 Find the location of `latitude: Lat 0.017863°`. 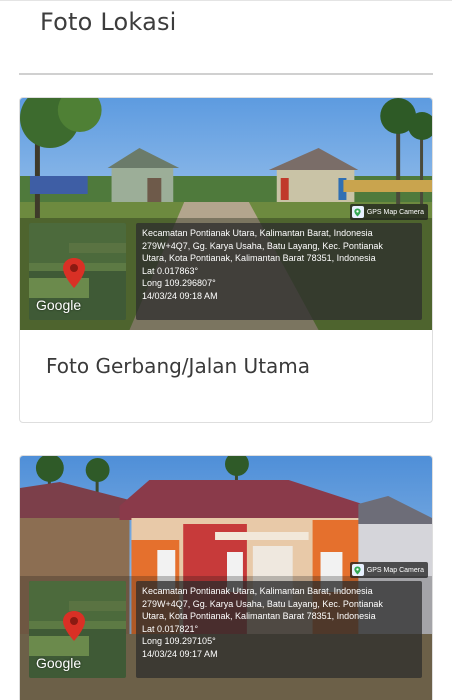

latitude: Lat 0.017863° is located at coordinates (170, 270).